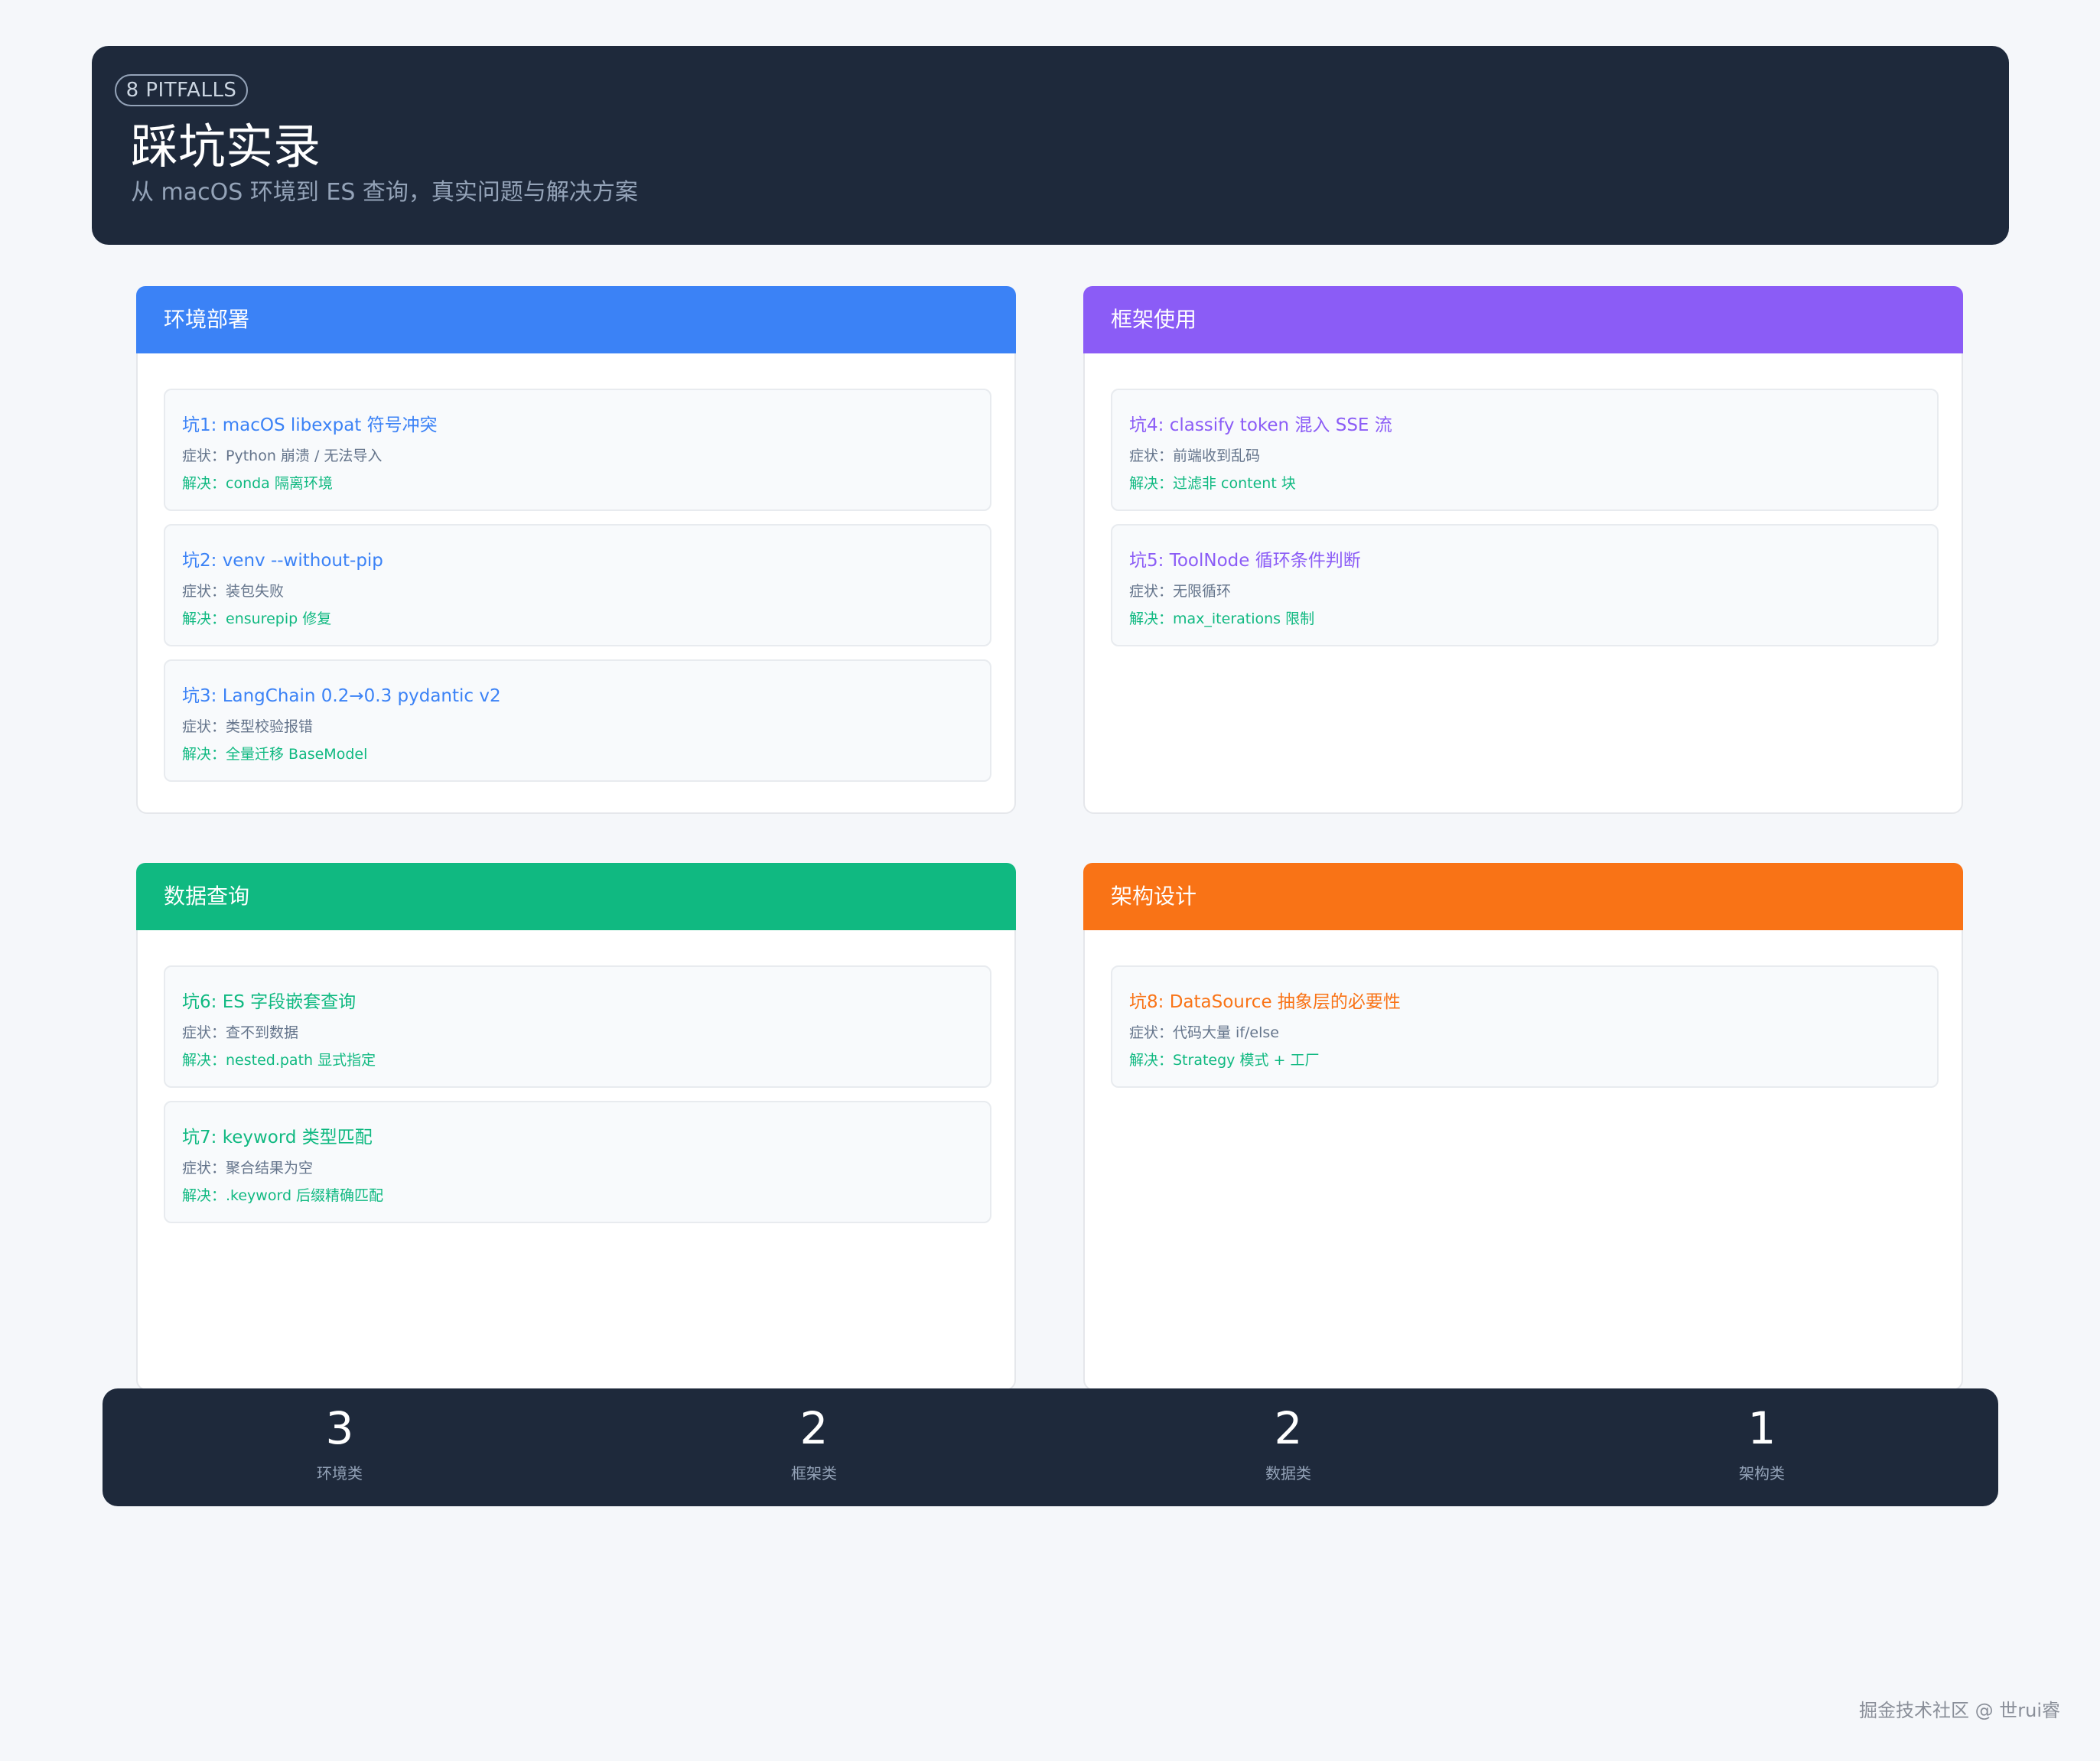 This screenshot has width=2100, height=1761. What do you see at coordinates (257, 483) in the screenshot?
I see `pitfall-solution: 解决：conda 隔离环境` at bounding box center [257, 483].